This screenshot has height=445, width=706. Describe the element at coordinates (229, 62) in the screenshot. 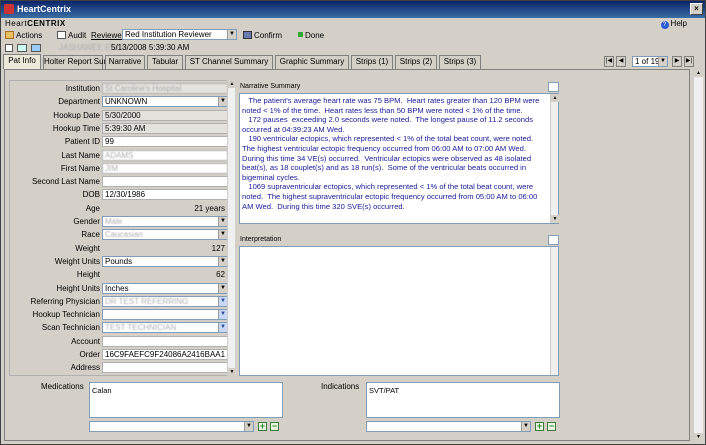

I see `tab-st-channel-summary: ST Channel Summary` at that location.